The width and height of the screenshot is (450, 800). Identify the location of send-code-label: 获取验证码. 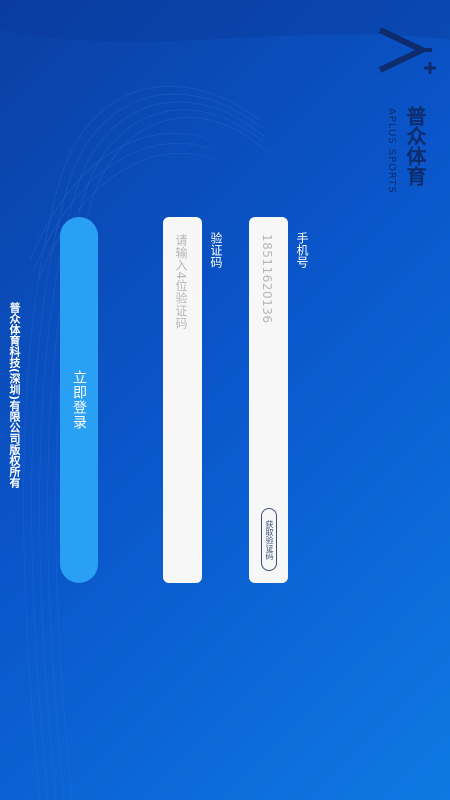
(269, 539).